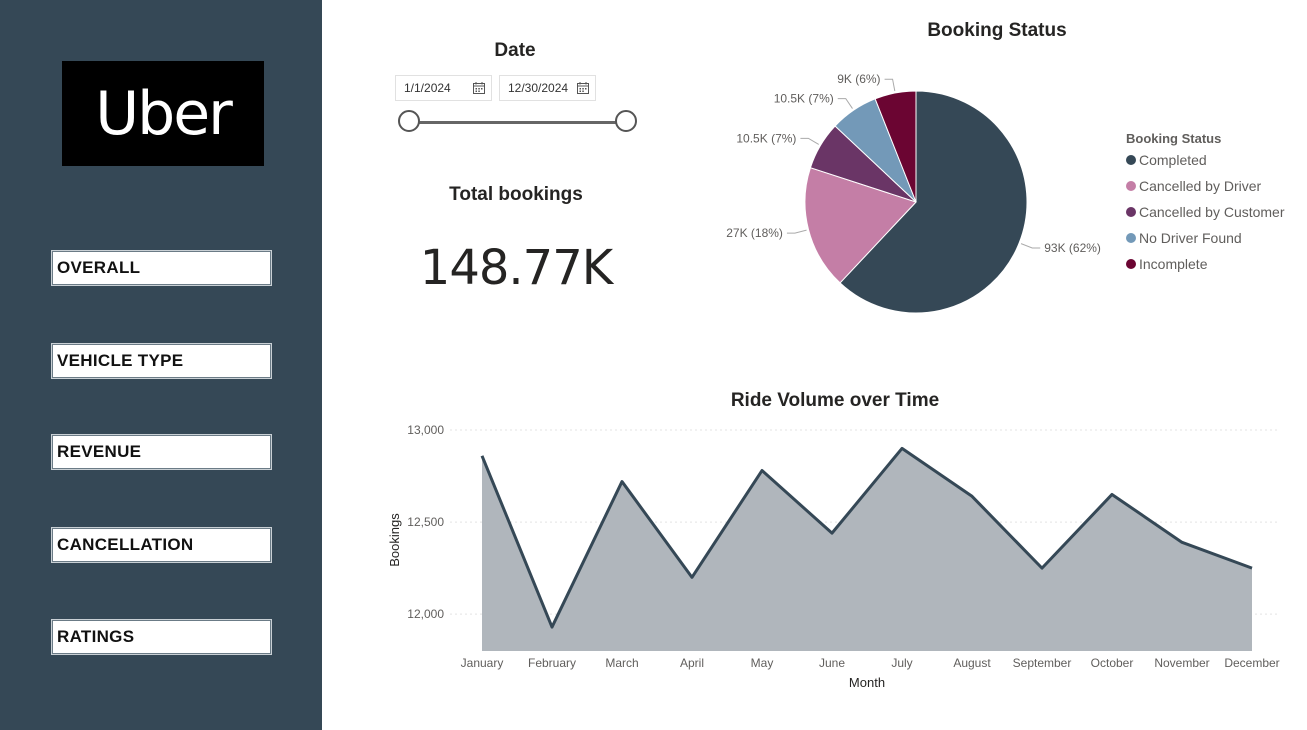  What do you see at coordinates (1252, 568) in the screenshot?
I see `data-point-december` at bounding box center [1252, 568].